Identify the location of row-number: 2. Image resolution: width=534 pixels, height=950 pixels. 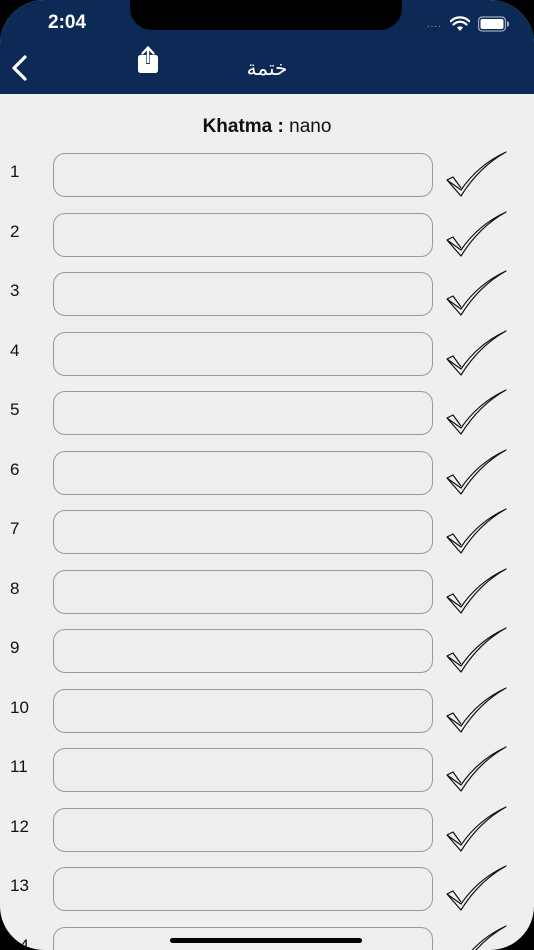
(15, 231).